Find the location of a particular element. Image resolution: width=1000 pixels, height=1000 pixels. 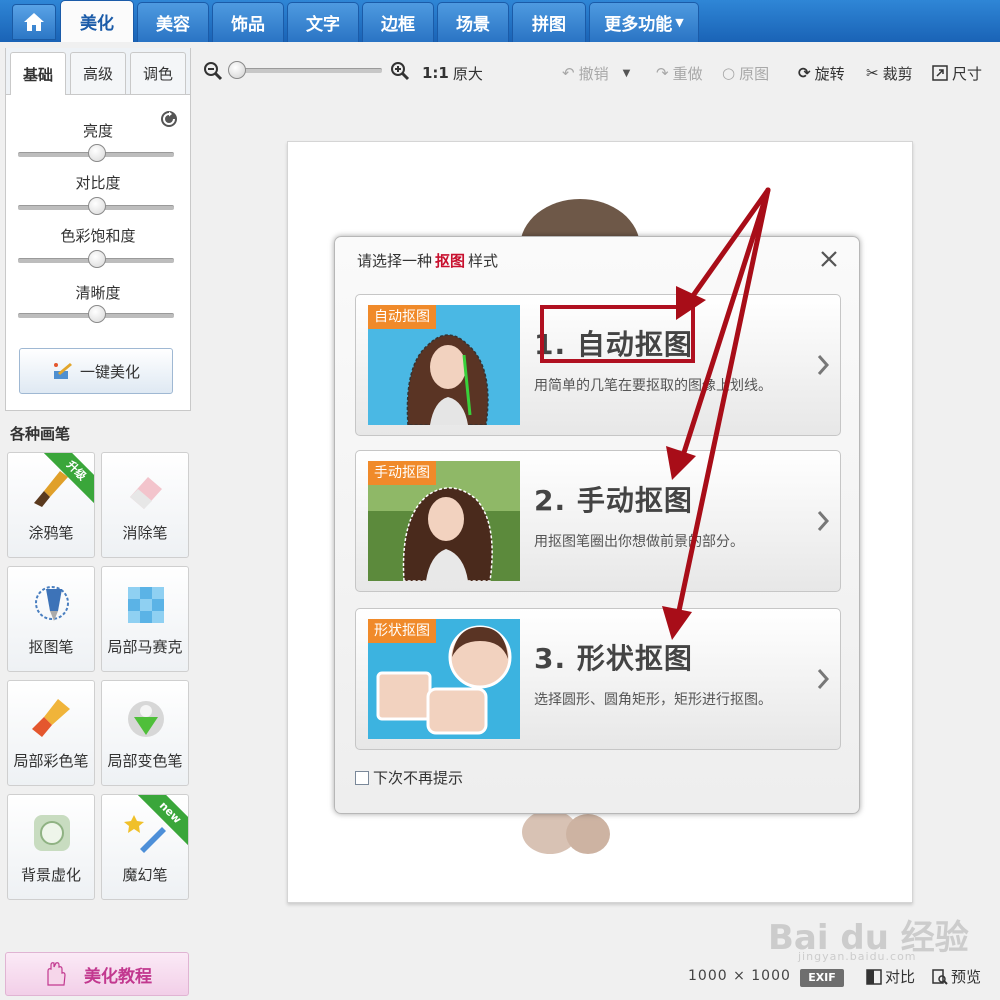

home-icon is located at coordinates (34, 22).